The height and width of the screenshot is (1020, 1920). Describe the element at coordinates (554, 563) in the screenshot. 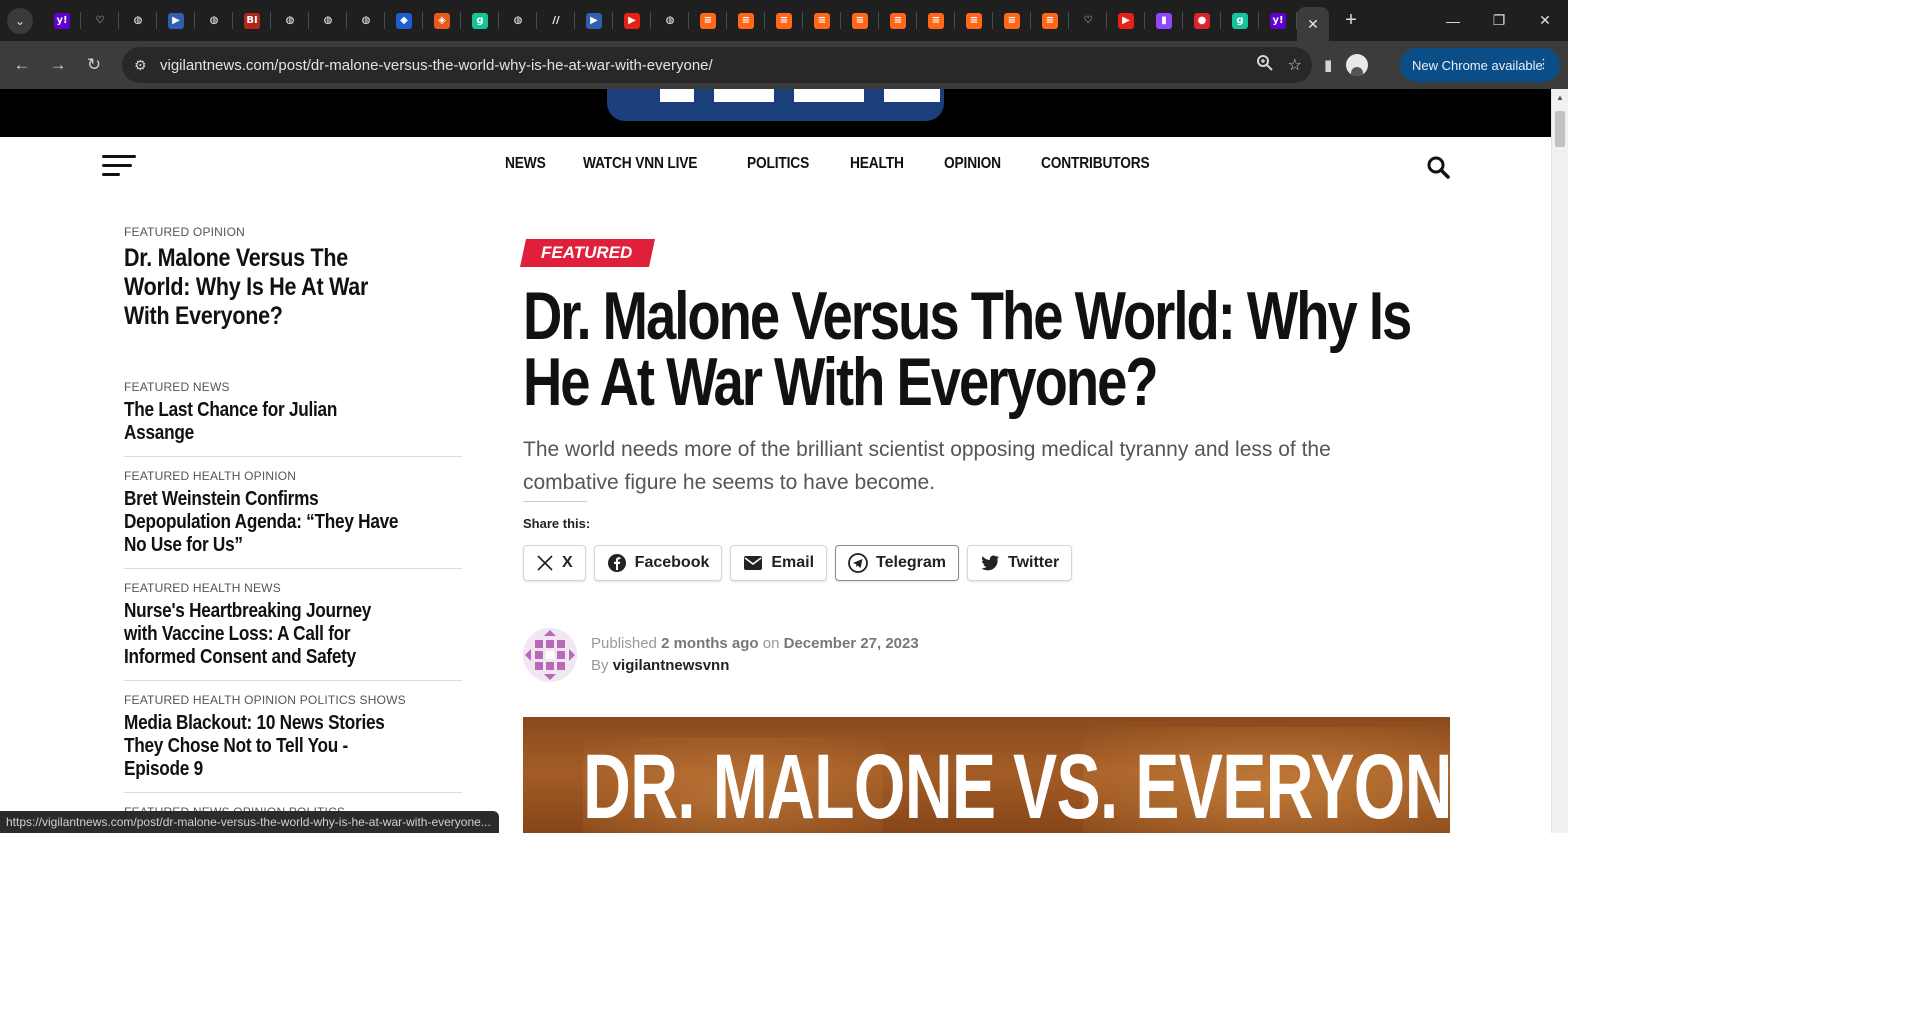

I see `share-x-button: X` at that location.